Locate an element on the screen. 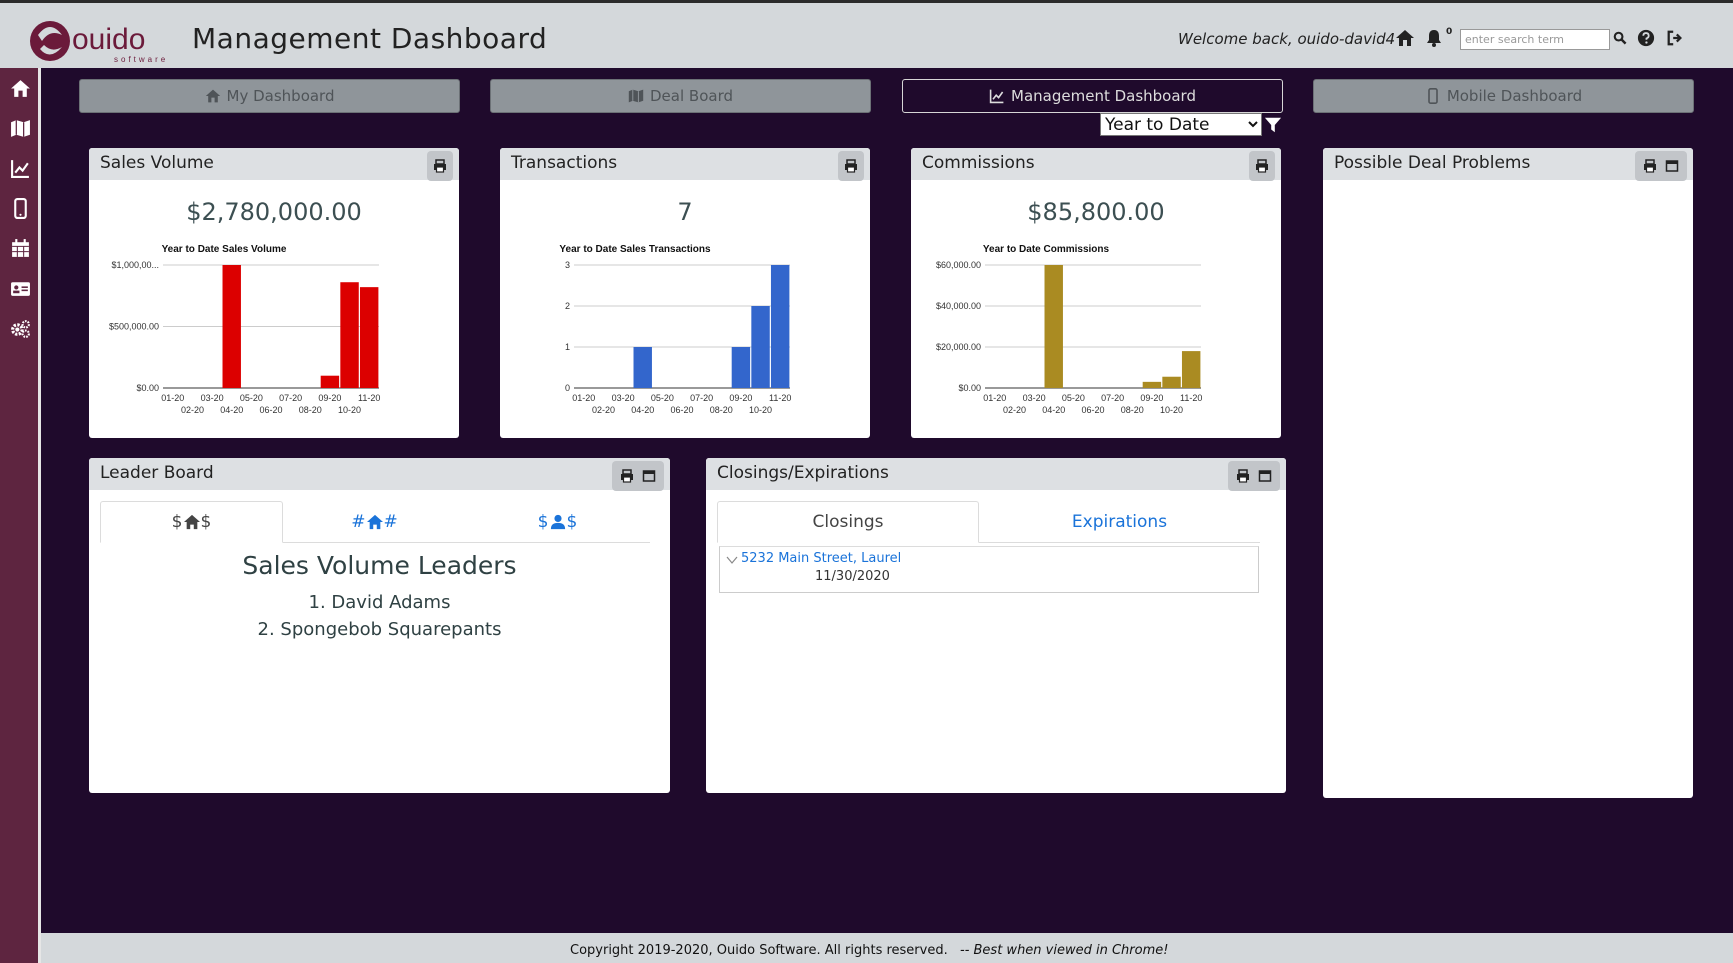 This screenshot has width=1733, height=963. period-select: Year to Date is located at coordinates (1181, 124).